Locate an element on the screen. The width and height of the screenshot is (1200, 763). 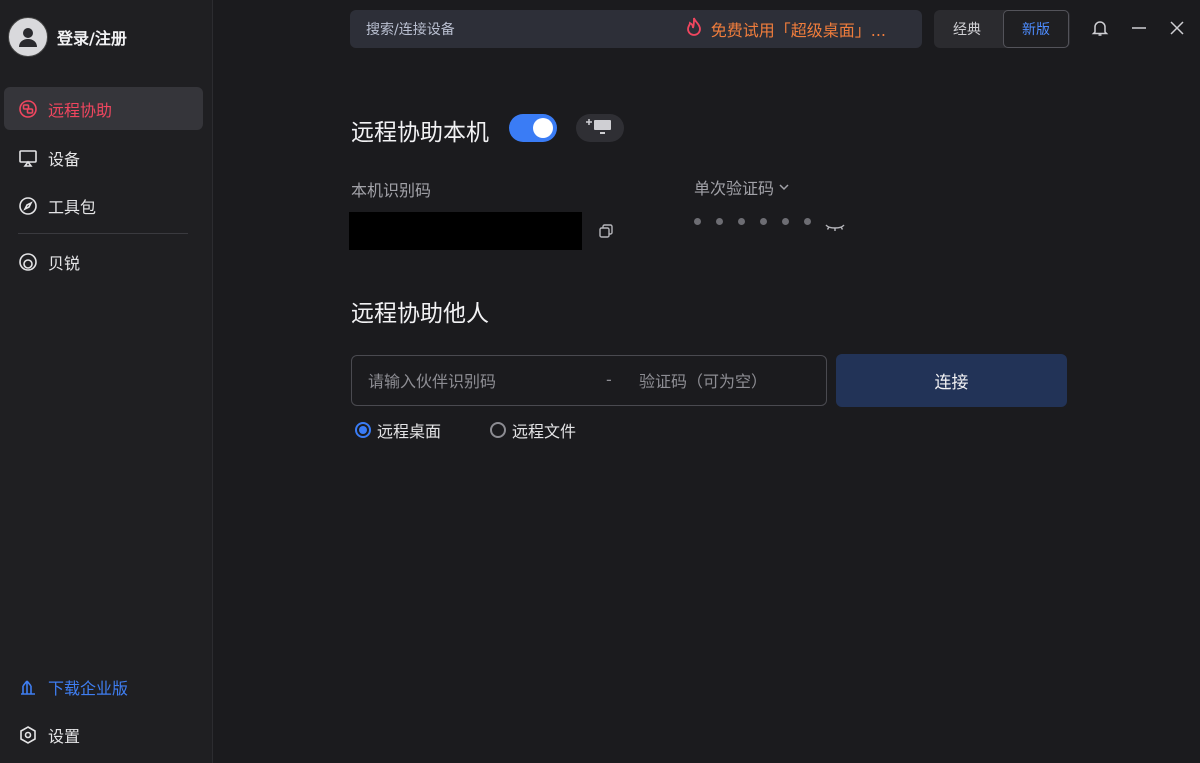
code-type-dropdown: 单次验证码 is located at coordinates (742, 187).